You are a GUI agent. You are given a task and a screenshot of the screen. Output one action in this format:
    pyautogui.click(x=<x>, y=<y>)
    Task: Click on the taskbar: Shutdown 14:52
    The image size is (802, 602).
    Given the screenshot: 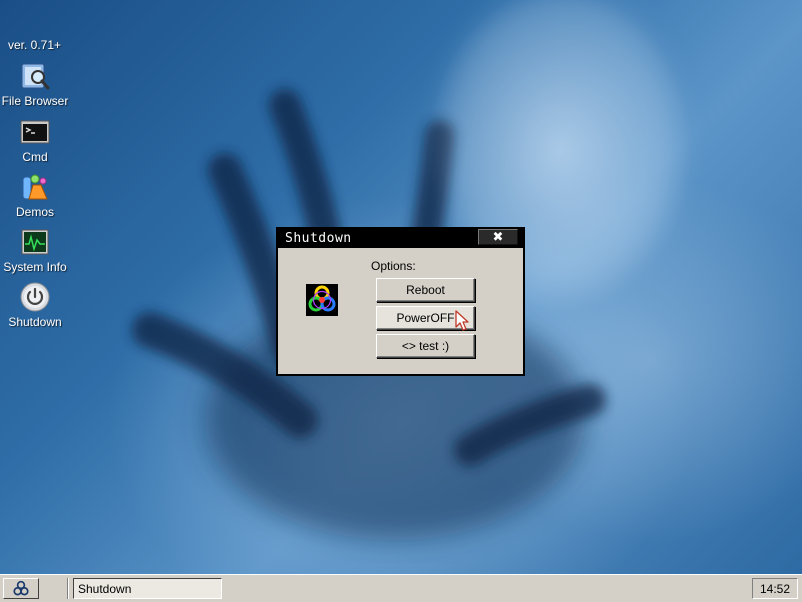 What is the action you would take?
    pyautogui.click(x=401, y=588)
    